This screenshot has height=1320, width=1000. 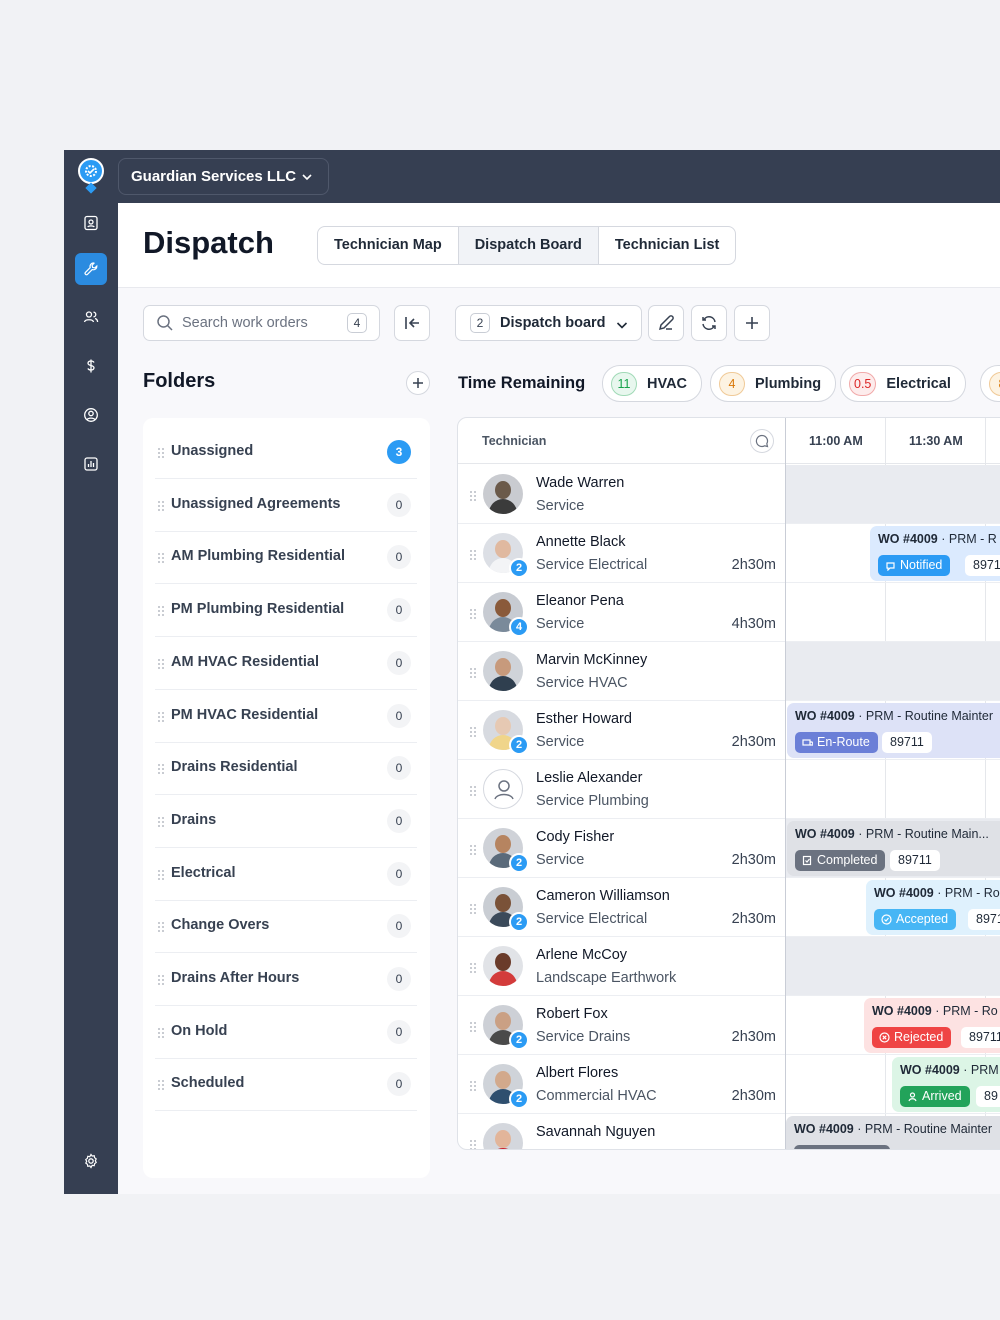 What do you see at coordinates (388, 245) in the screenshot?
I see `tab-technician-map: Technician Map` at bounding box center [388, 245].